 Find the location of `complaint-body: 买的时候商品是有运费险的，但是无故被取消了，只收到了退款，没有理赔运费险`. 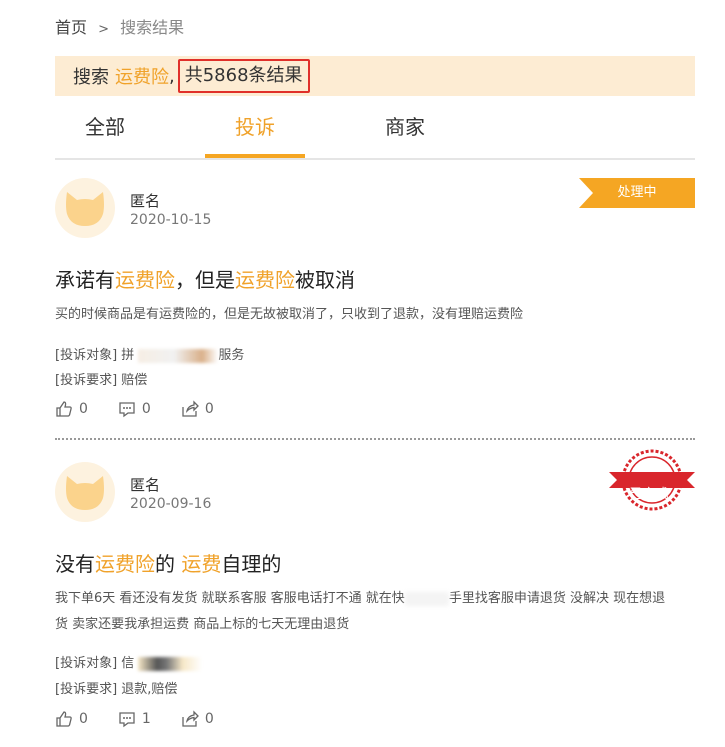

complaint-body: 买的时候商品是有运费险的，但是无故被取消了，只收到了退款，没有理赔运费险 is located at coordinates (289, 314).